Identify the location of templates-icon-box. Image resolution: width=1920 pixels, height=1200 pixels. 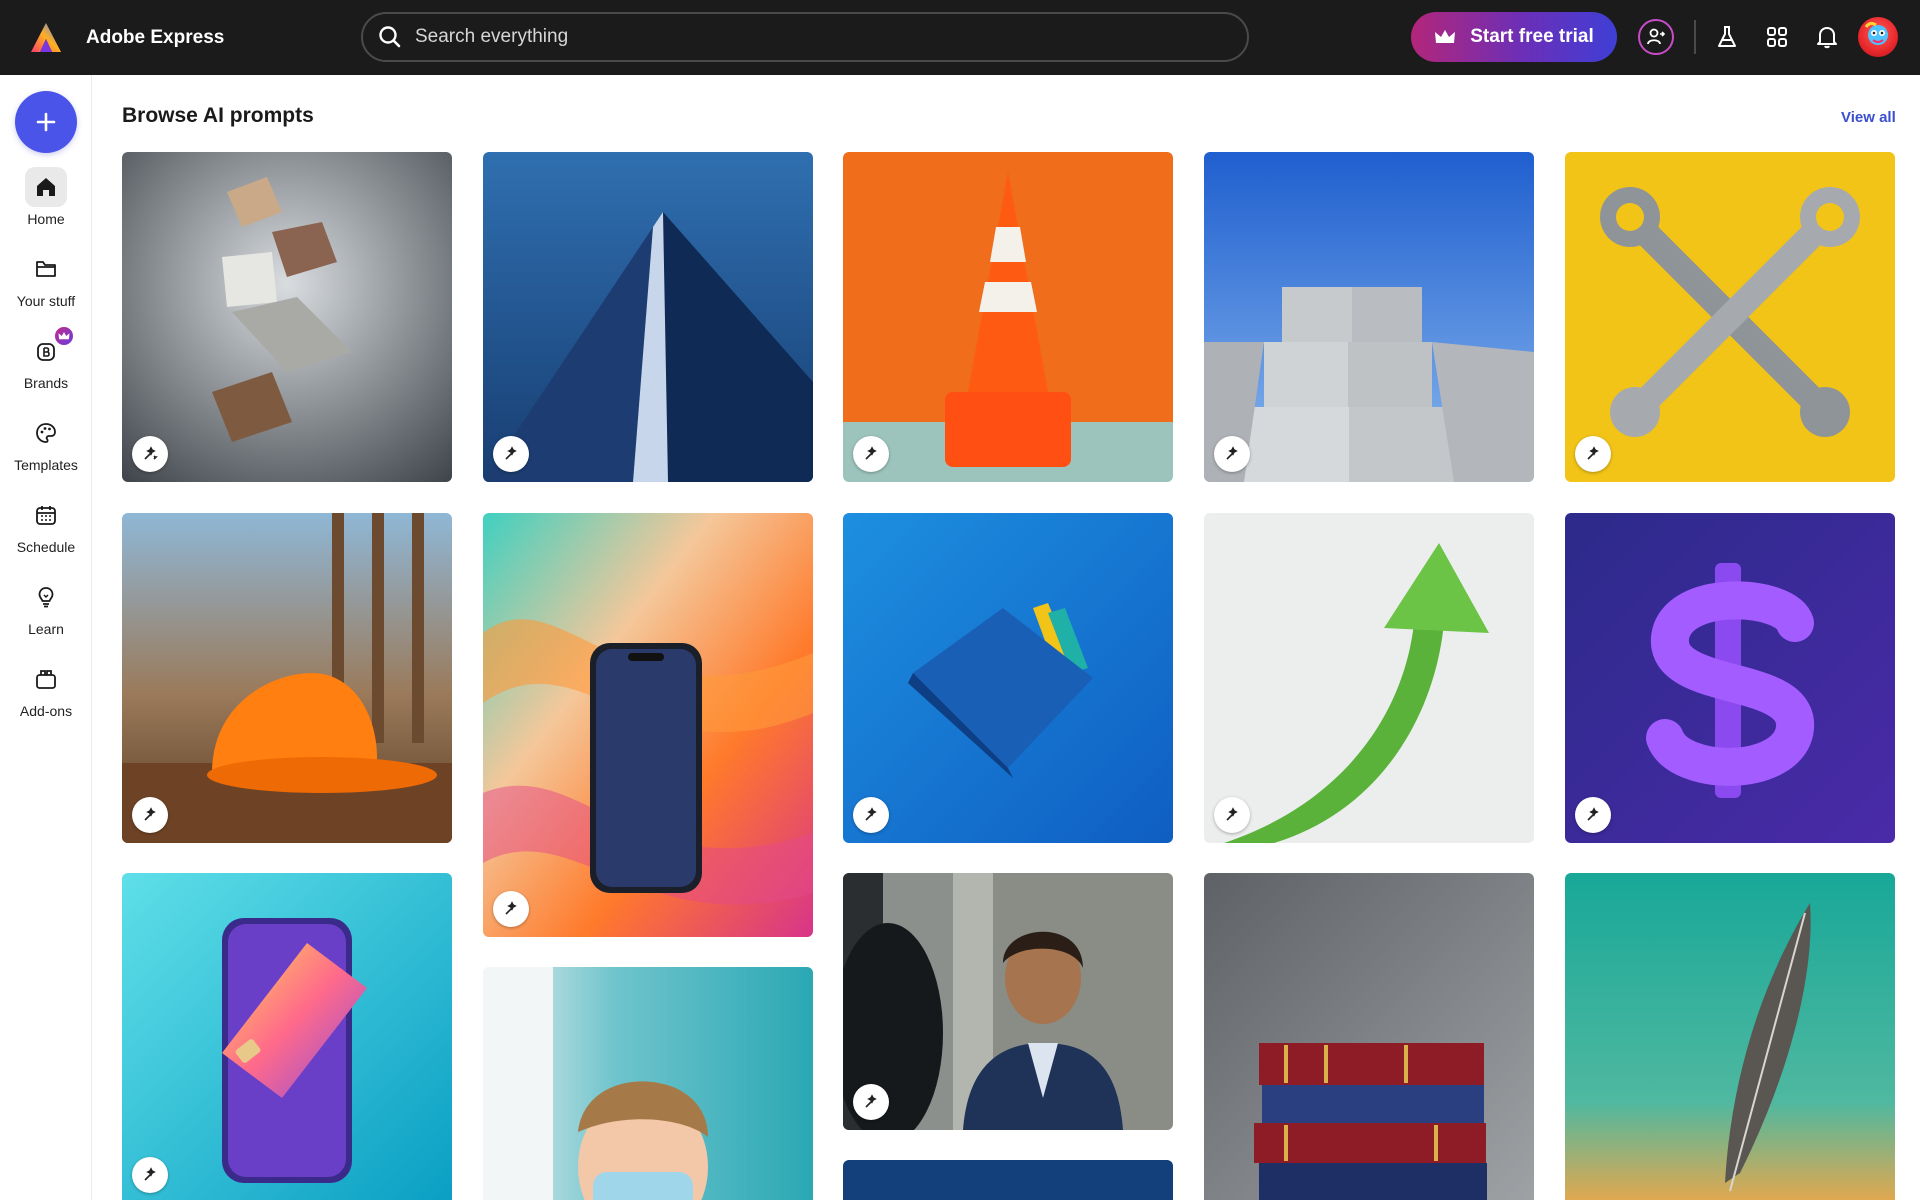
(46, 433).